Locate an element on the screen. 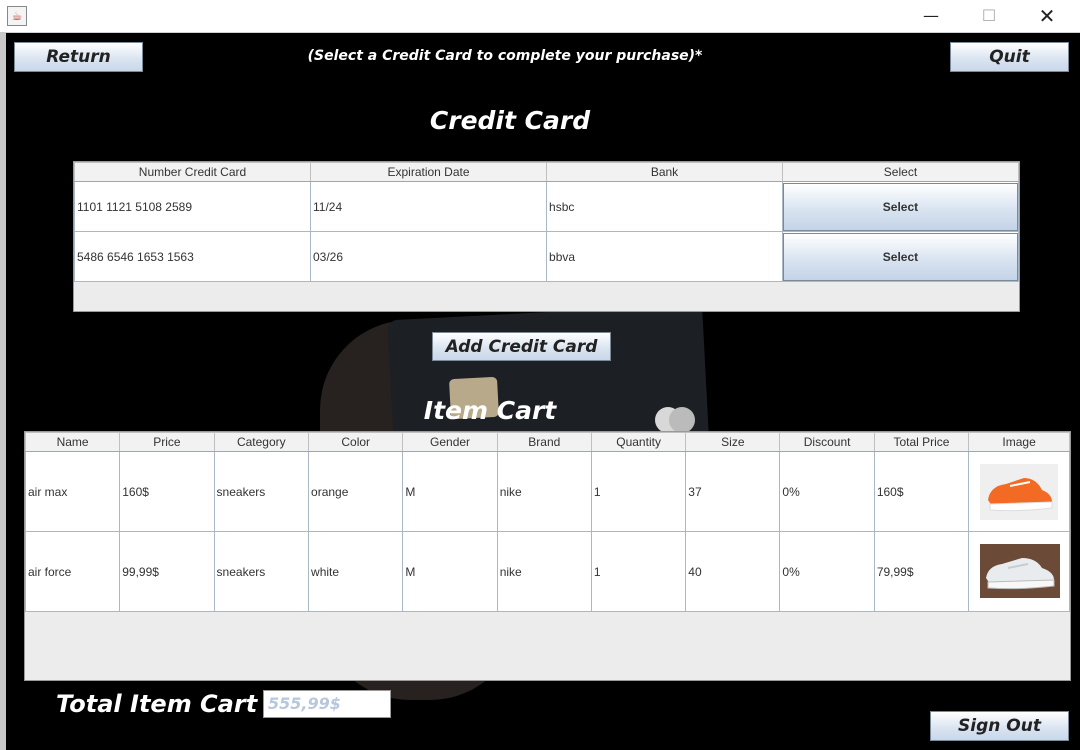 The image size is (1080, 750). name-cell: air max is located at coordinates (72, 491).